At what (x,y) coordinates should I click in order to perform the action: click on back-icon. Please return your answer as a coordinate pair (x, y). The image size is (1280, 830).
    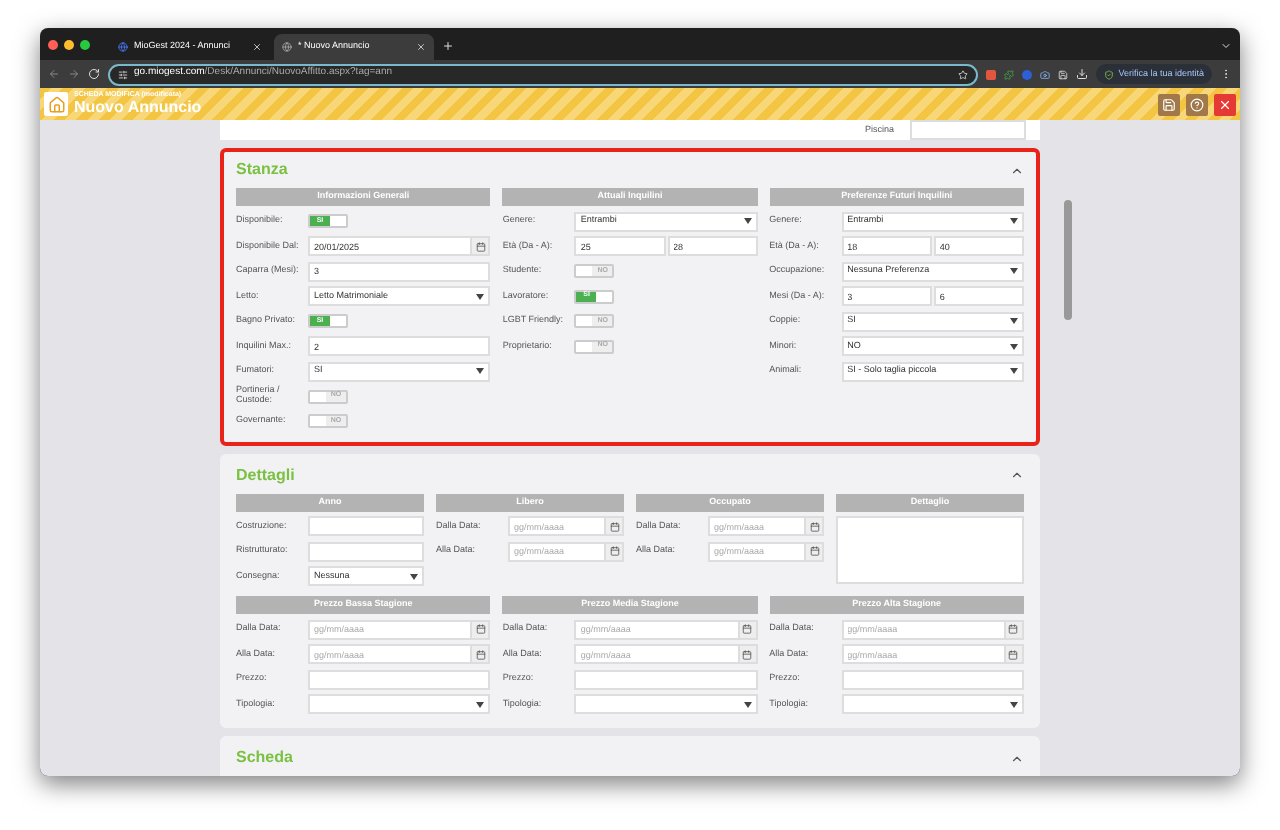
    Looking at the image, I should click on (54, 74).